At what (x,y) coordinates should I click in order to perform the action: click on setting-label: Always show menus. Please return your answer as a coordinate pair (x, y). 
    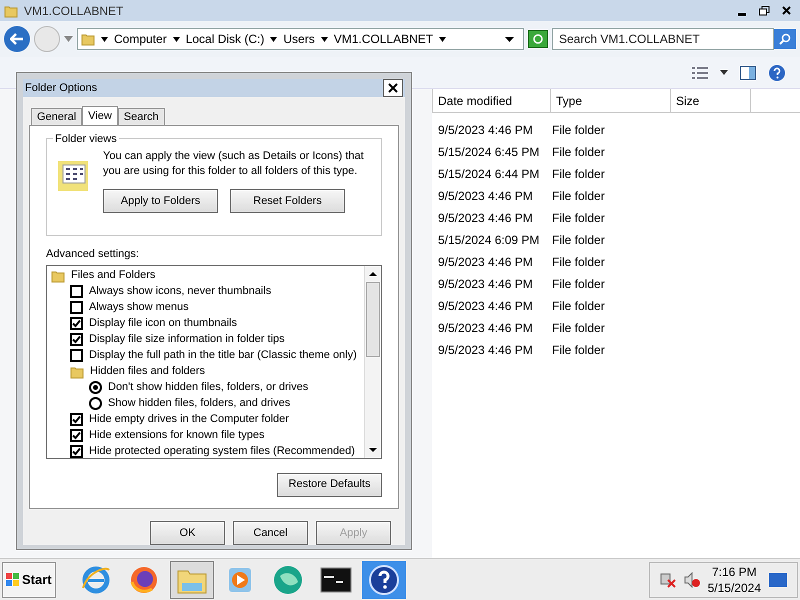
    Looking at the image, I should click on (139, 308).